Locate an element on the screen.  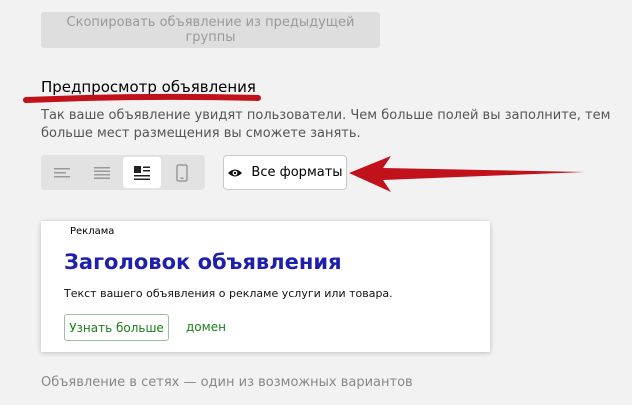
view-text-lines is located at coordinates (62, 172).